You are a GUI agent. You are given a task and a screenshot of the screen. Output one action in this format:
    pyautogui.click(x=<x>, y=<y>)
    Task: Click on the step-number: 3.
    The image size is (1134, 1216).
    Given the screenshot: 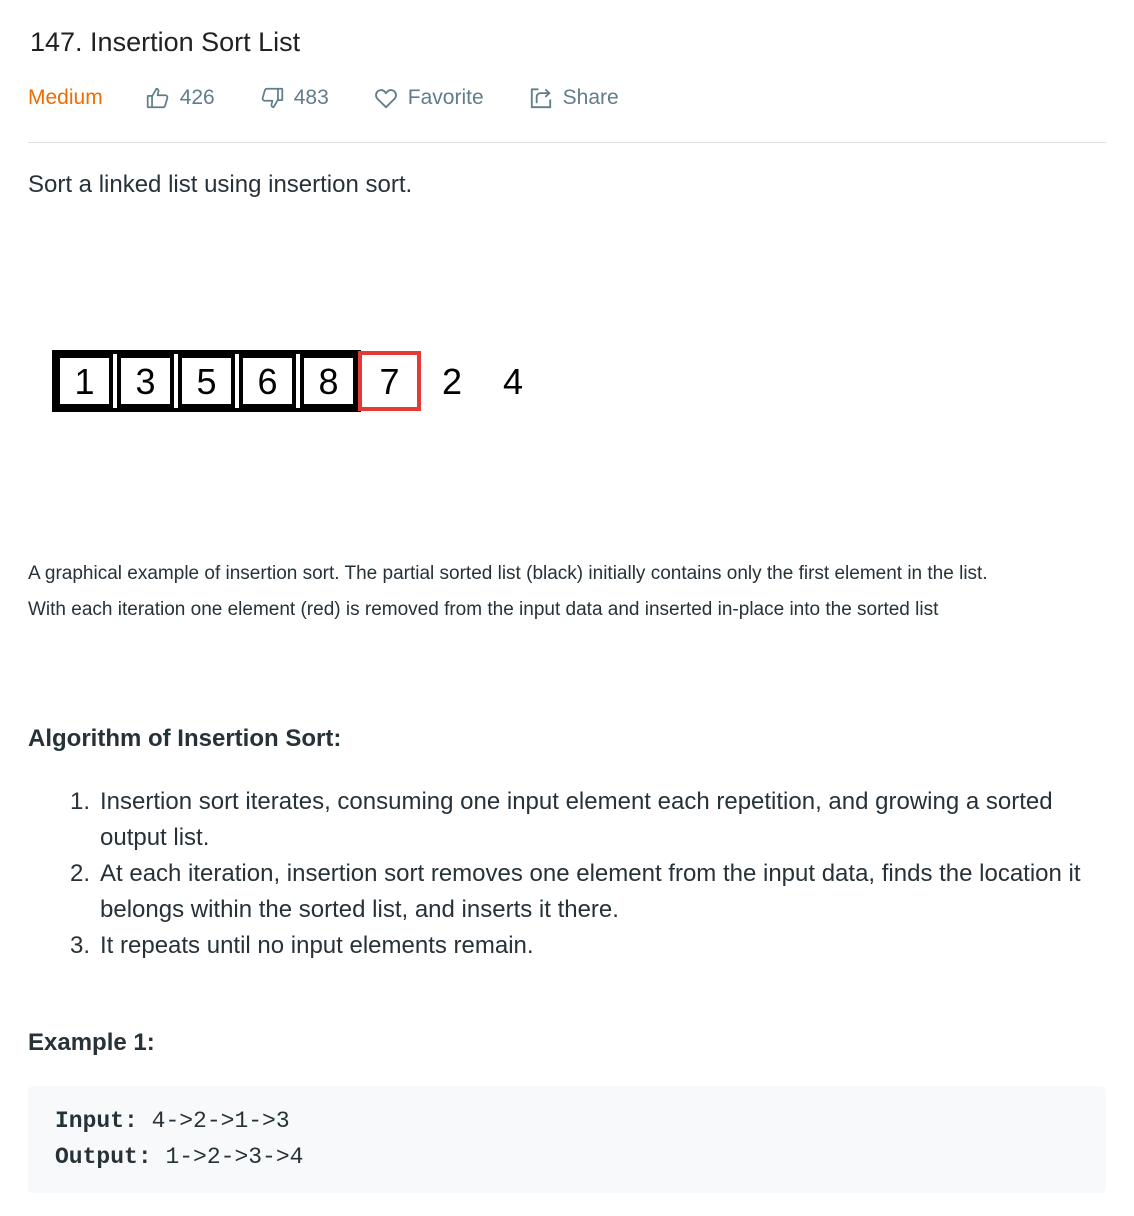 What is the action you would take?
    pyautogui.click(x=80, y=945)
    